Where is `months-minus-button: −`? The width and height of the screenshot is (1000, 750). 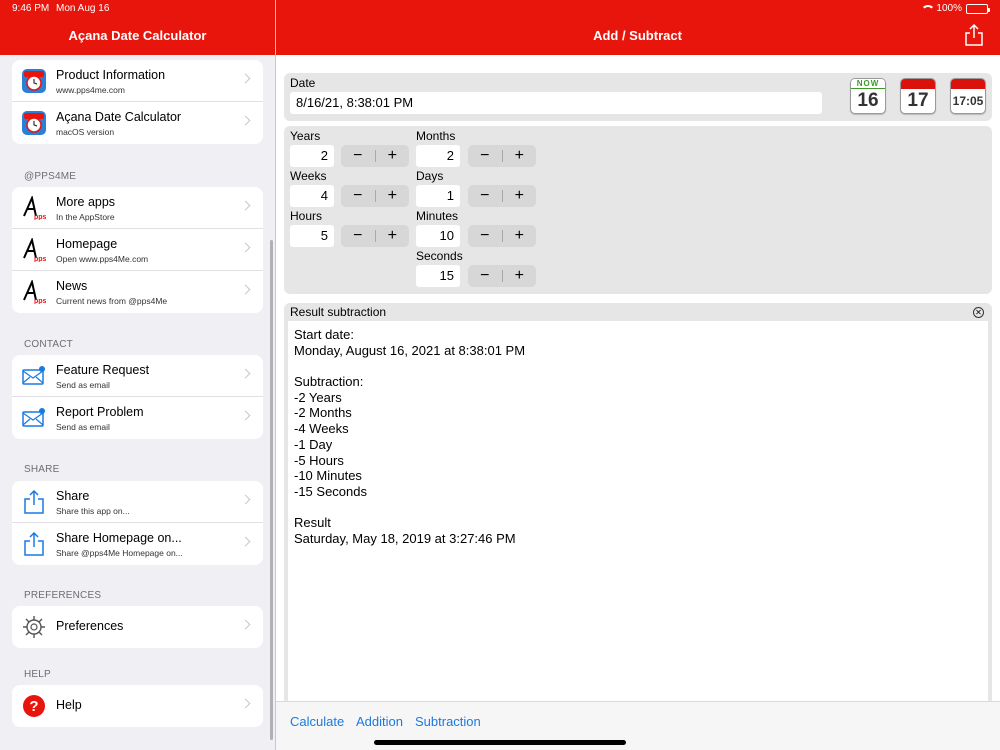 months-minus-button: − is located at coordinates (485, 156).